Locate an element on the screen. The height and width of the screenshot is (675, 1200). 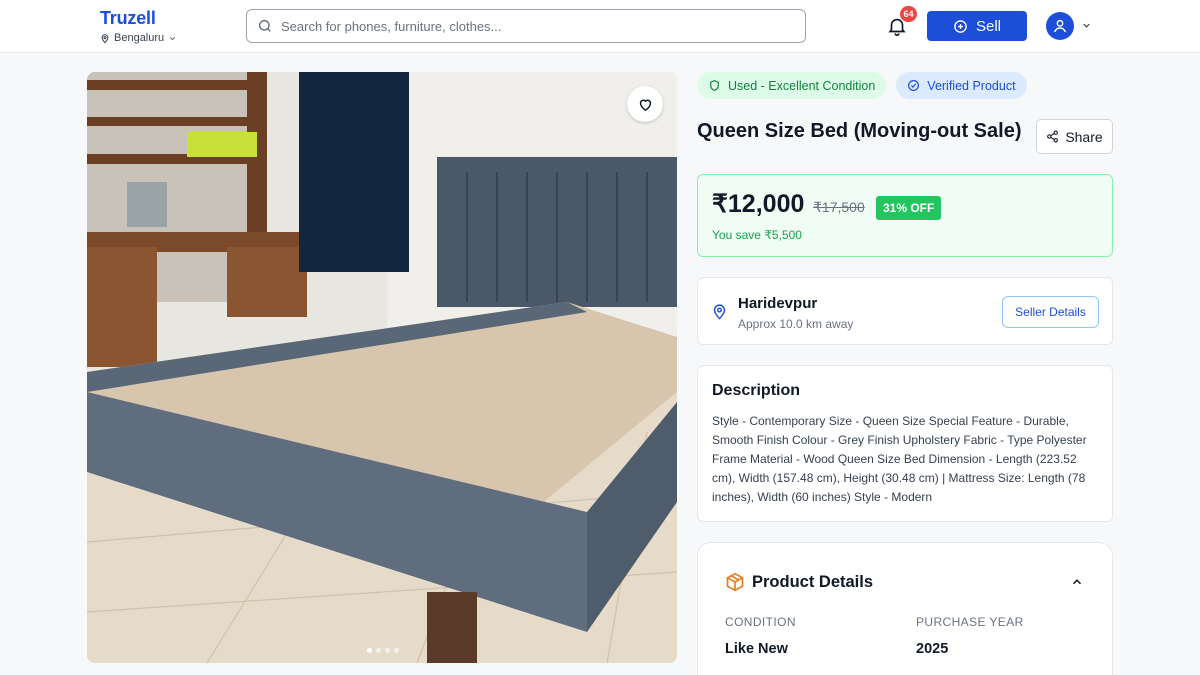
price-card: ₹12,000 ₹17,500 31% OFF You save ₹5,500 is located at coordinates (905, 215).